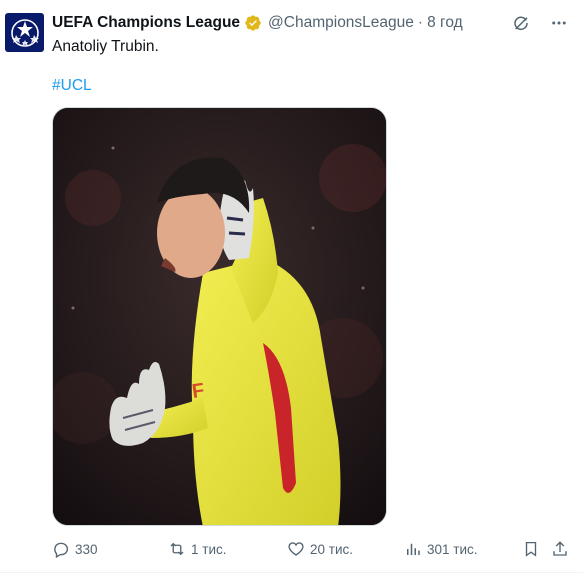 The width and height of the screenshot is (583, 575). I want to click on reply-button: 330, so click(75, 549).